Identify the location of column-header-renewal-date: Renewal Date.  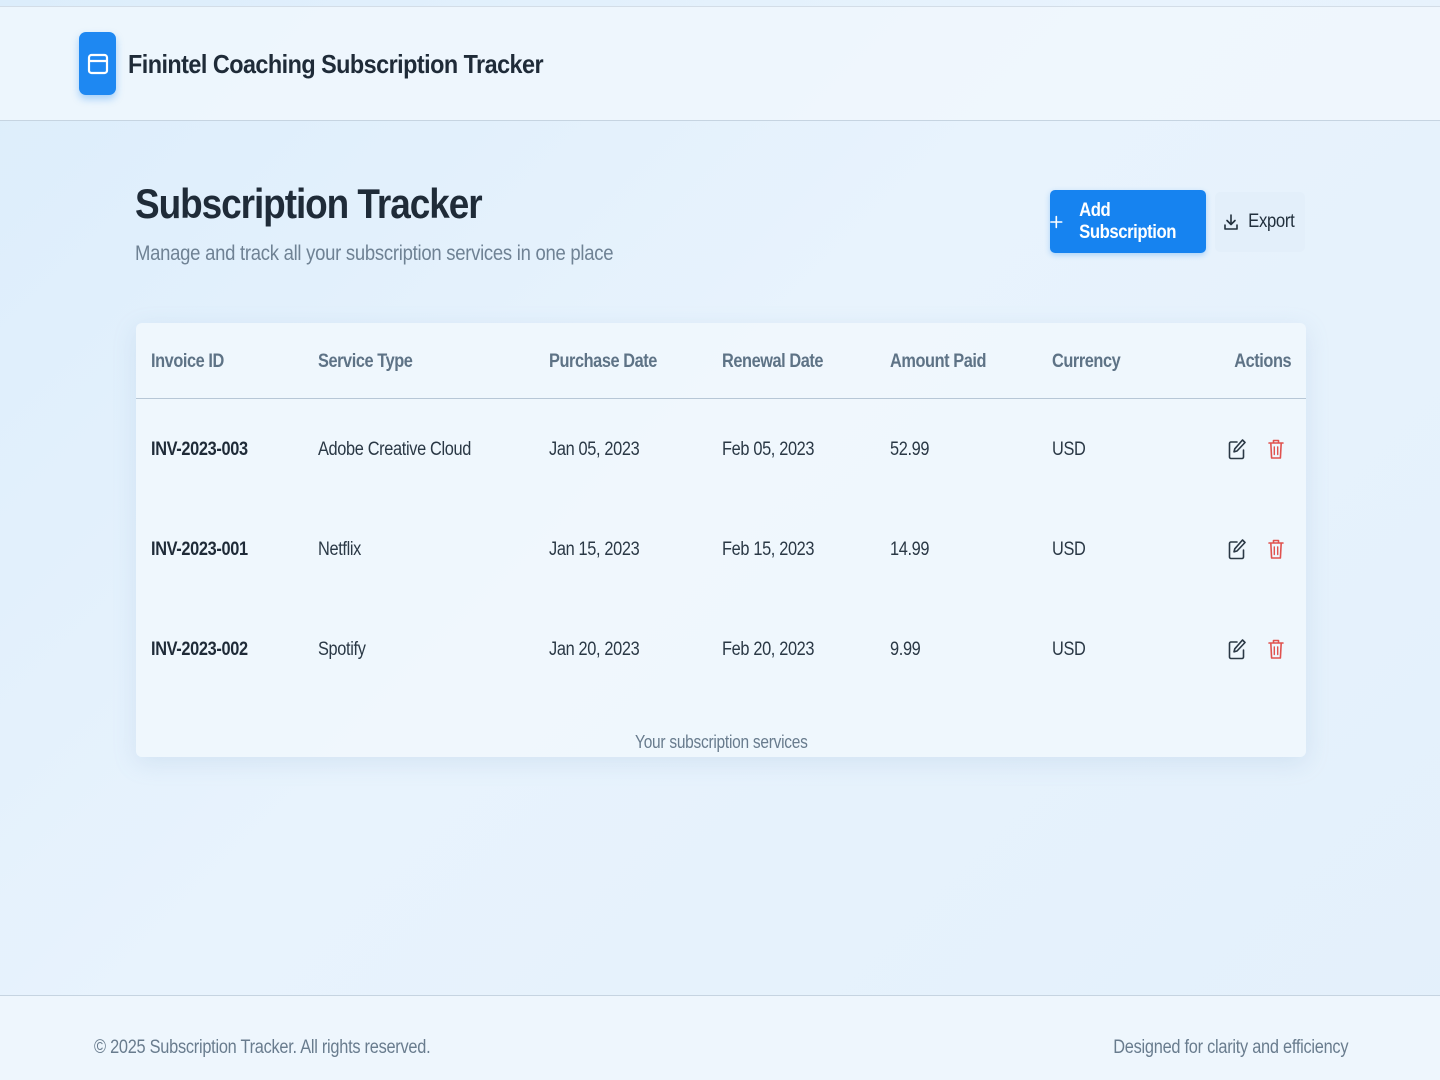
(773, 362).